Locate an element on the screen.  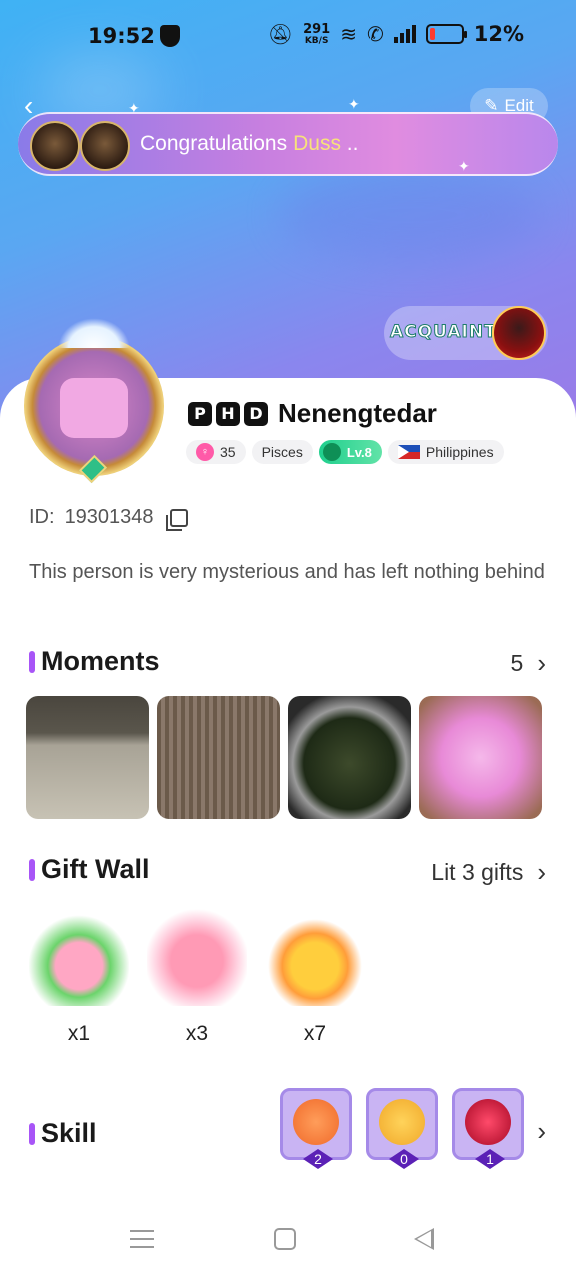
age-chip: ♀ 35 is located at coordinates (216, 452).